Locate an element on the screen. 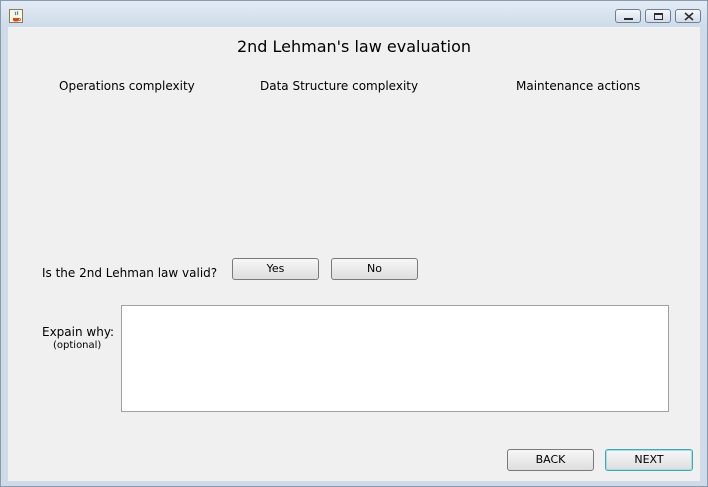 This screenshot has width=708, height=487. validity-question: Is the 2nd Lehman law valid? is located at coordinates (130, 273).